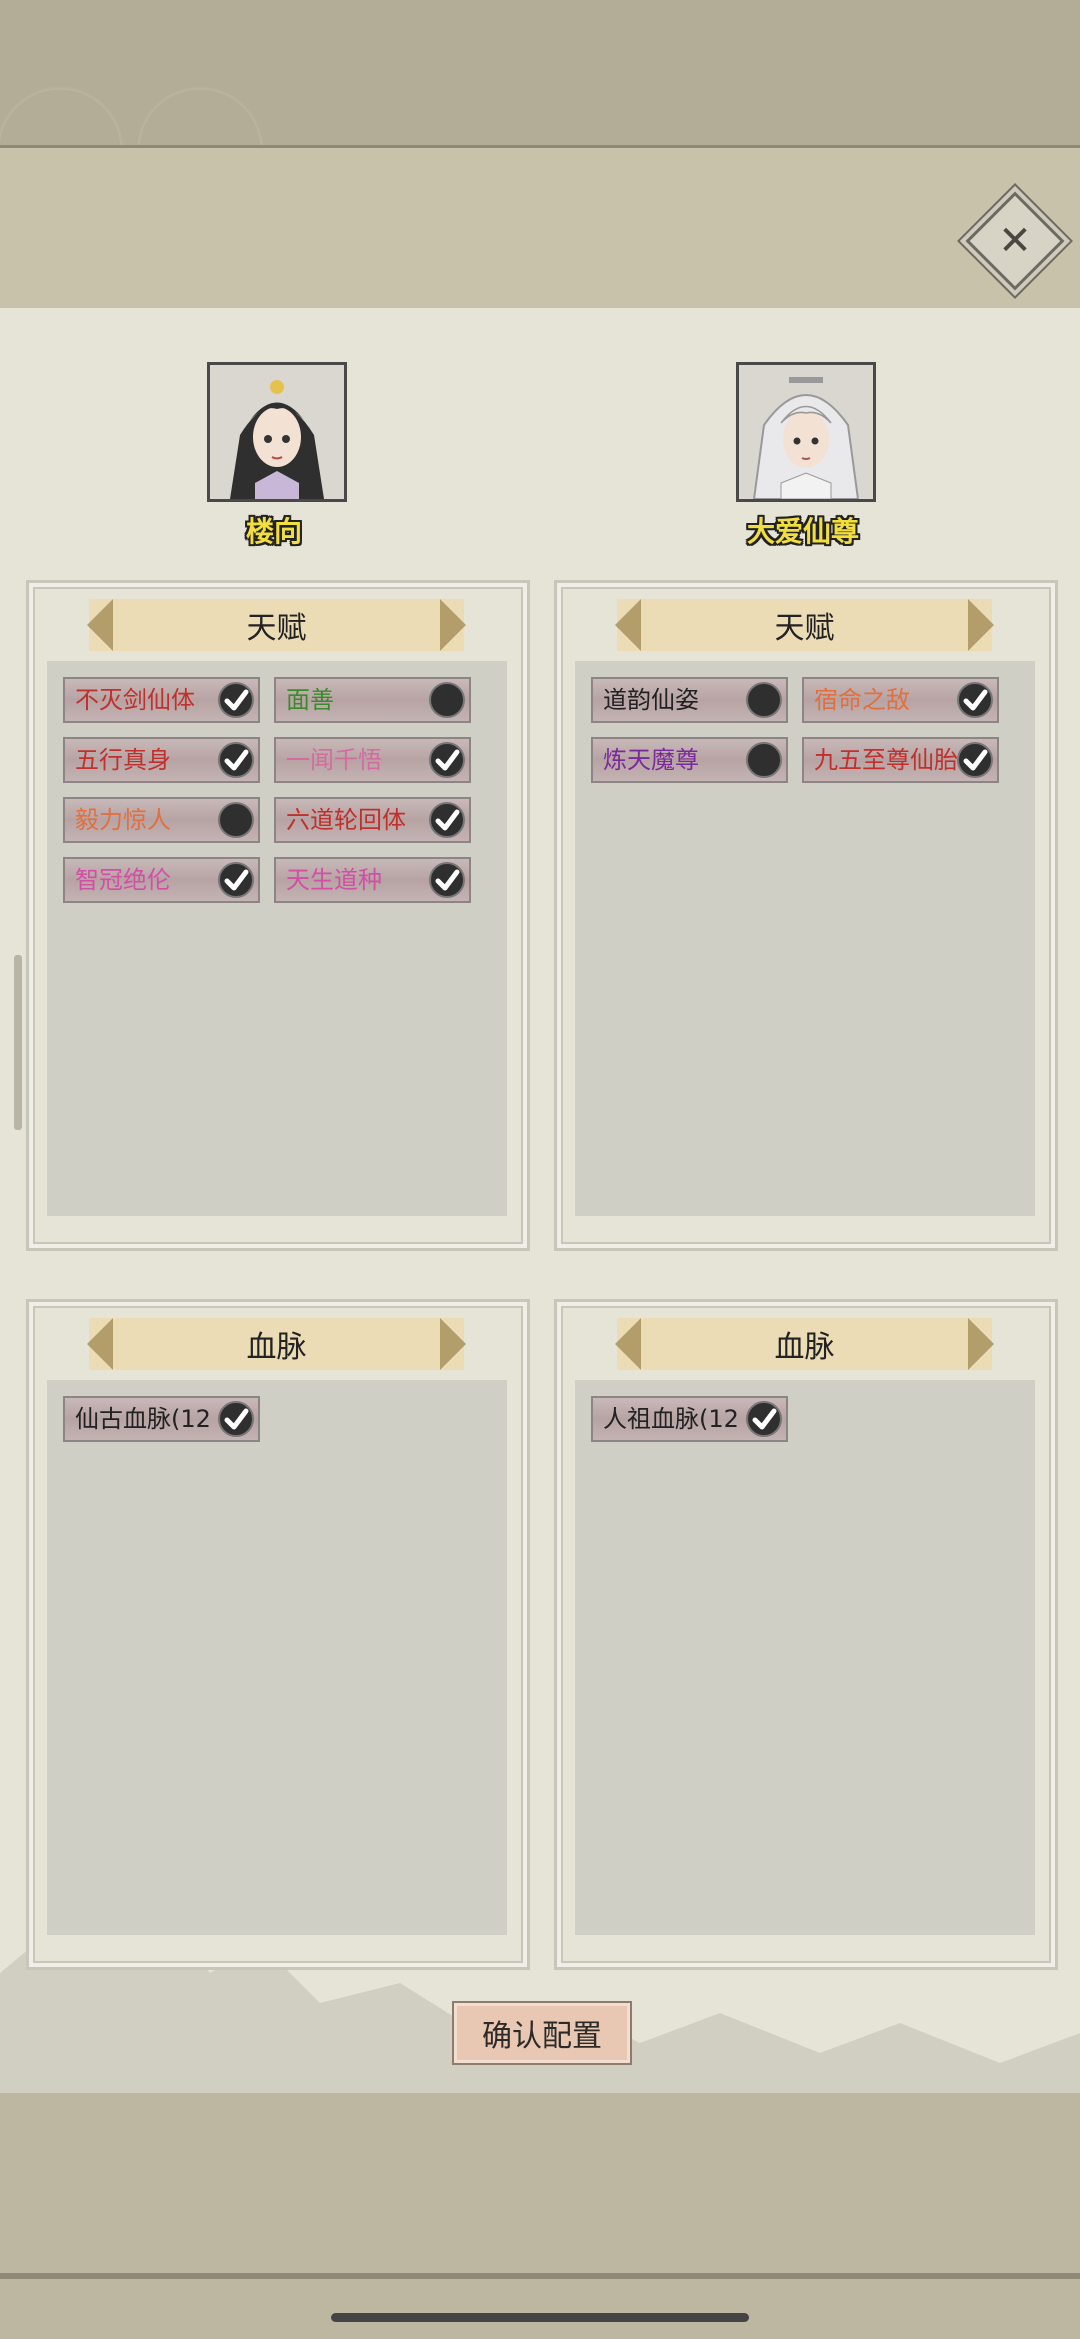 This screenshot has width=1080, height=2339. Describe the element at coordinates (161, 760) in the screenshot. I see `talent-chip: 五行真身` at that location.